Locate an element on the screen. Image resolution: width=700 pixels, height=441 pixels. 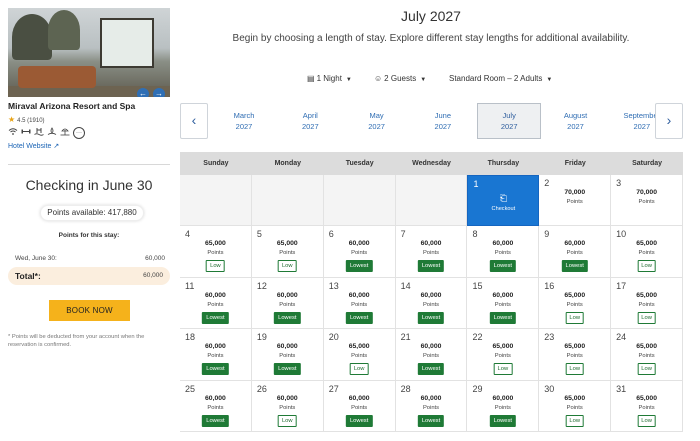
day-cell: 5 65,000 Points Low is located at coordinates (287, 252).